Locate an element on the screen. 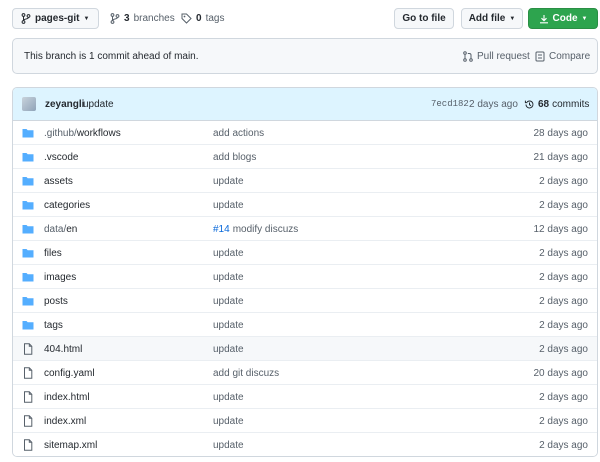 The height and width of the screenshot is (462, 600). commit-sha: 7ecd182 is located at coordinates (450, 104).